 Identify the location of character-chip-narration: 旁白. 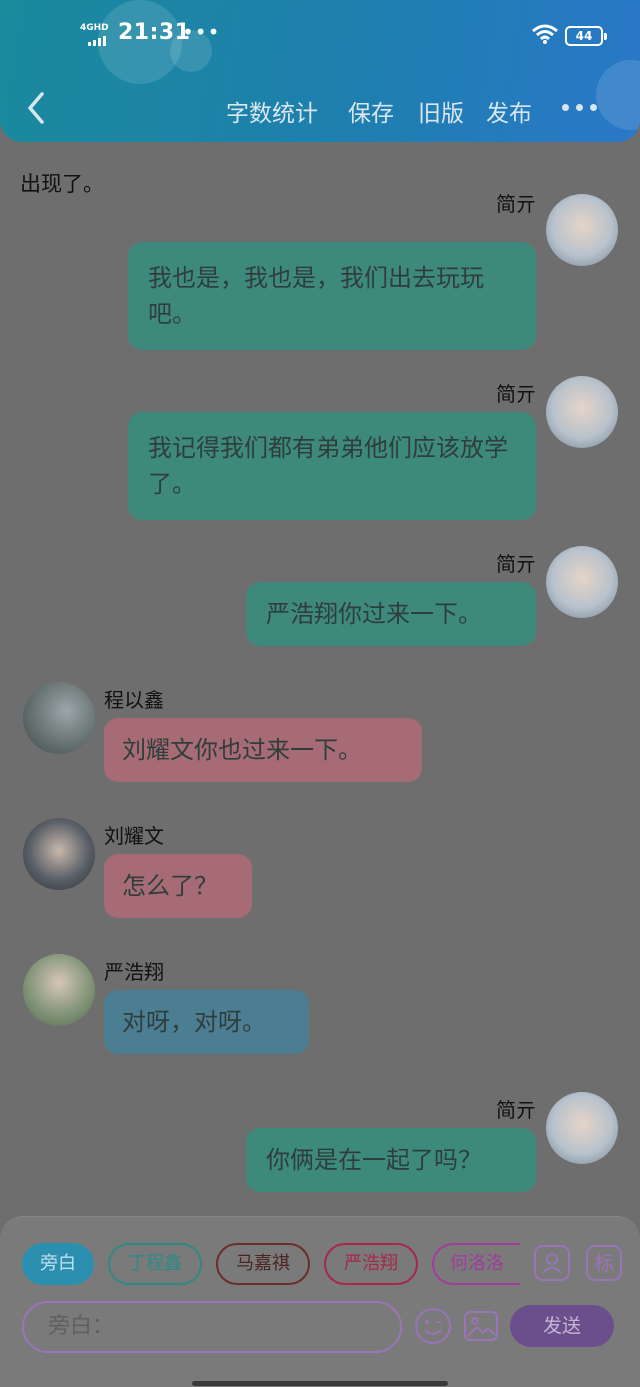
(58, 1264).